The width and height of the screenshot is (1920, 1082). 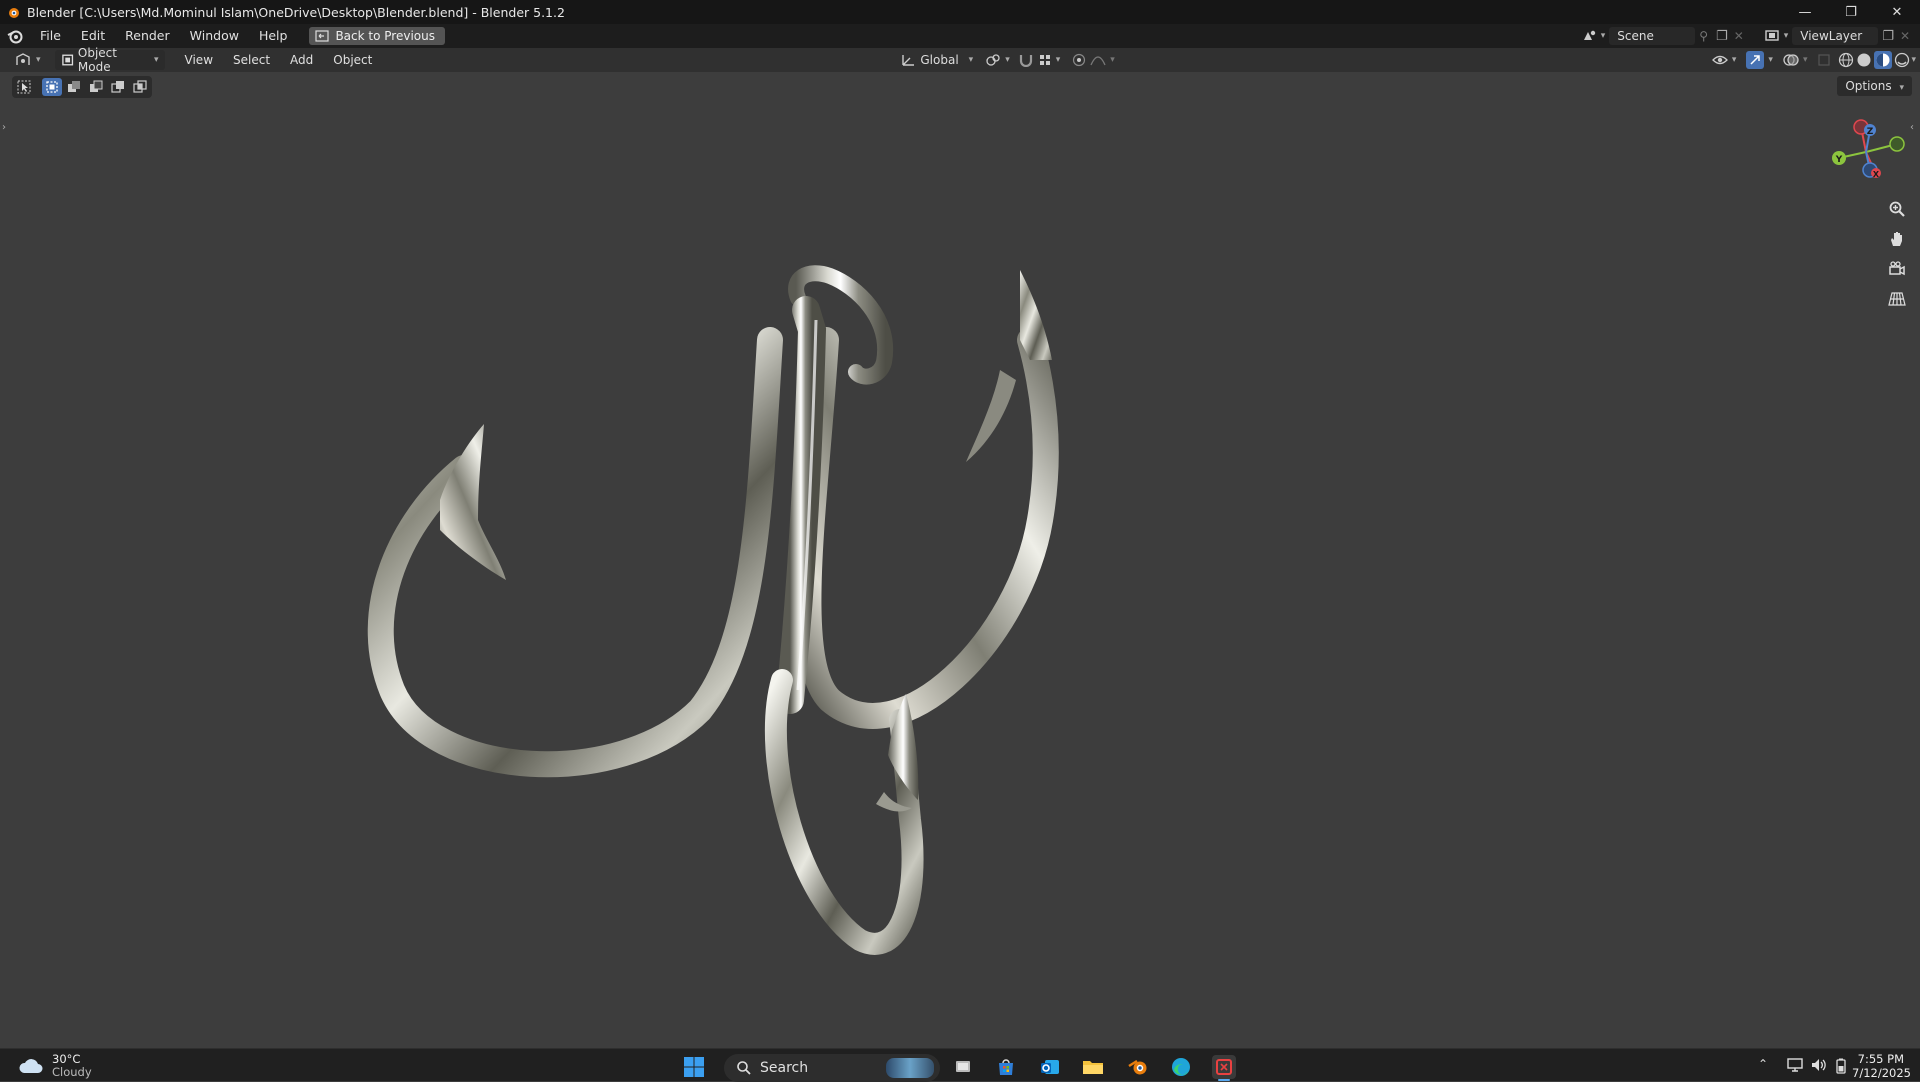 I want to click on menu-view: View, so click(x=199, y=60).